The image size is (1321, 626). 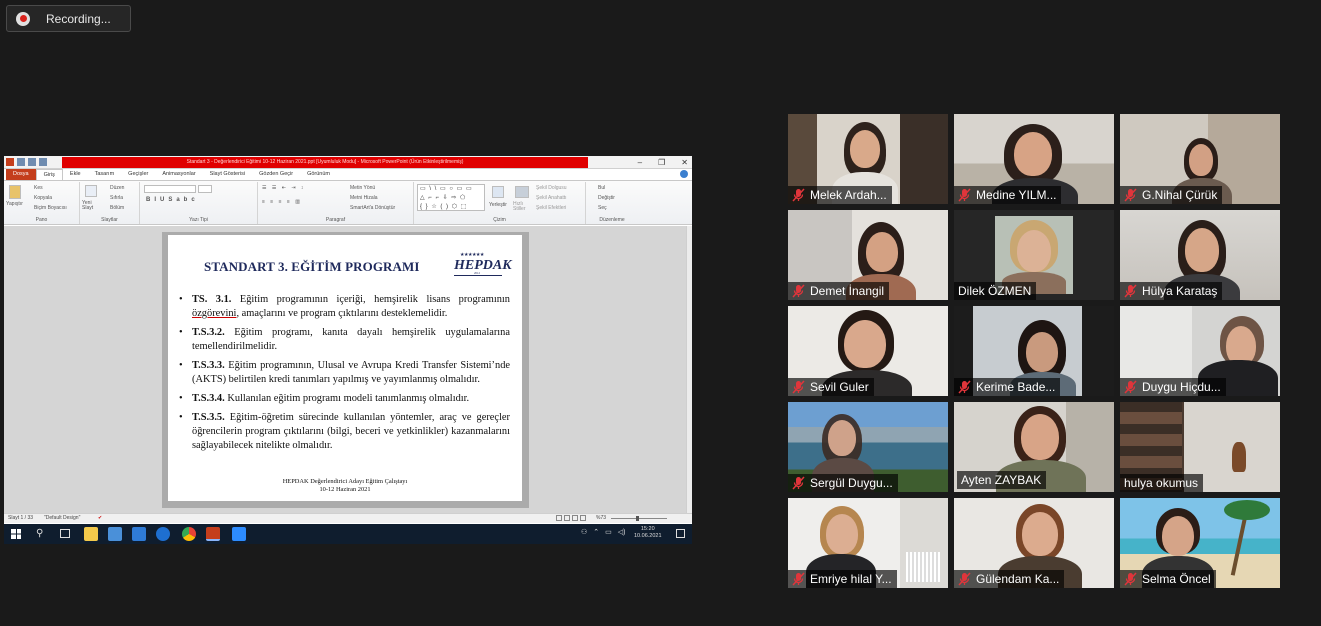 I want to click on shape-fill-button: Şekil Dolgusu, so click(x=551, y=188).